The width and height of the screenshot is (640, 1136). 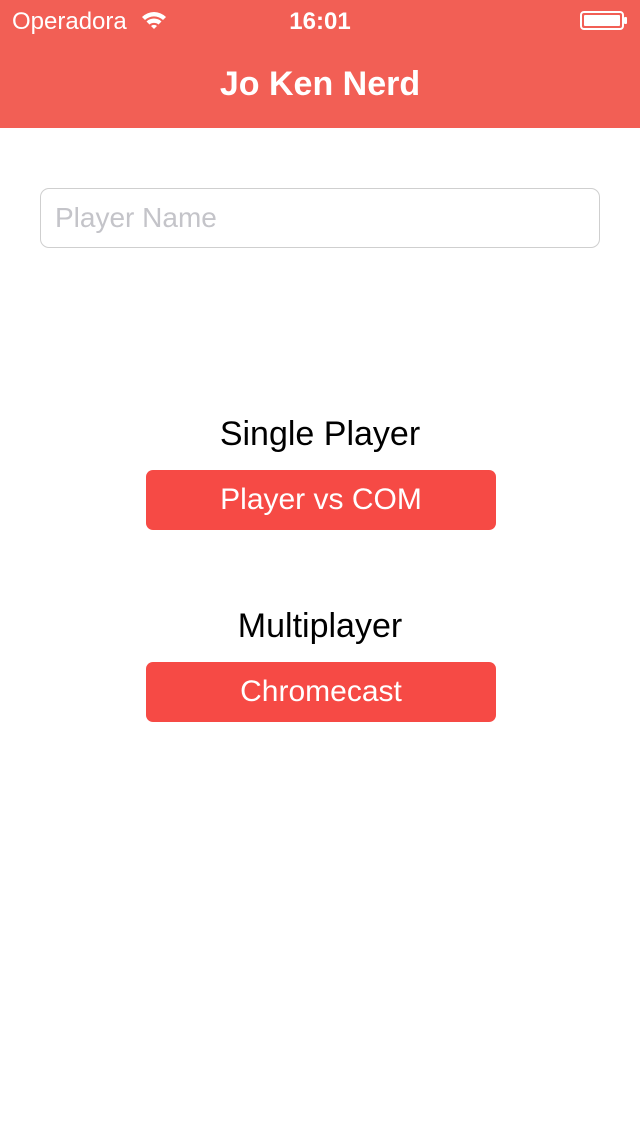 I want to click on multiplayer-label: Multiplayer, so click(x=320, y=626).